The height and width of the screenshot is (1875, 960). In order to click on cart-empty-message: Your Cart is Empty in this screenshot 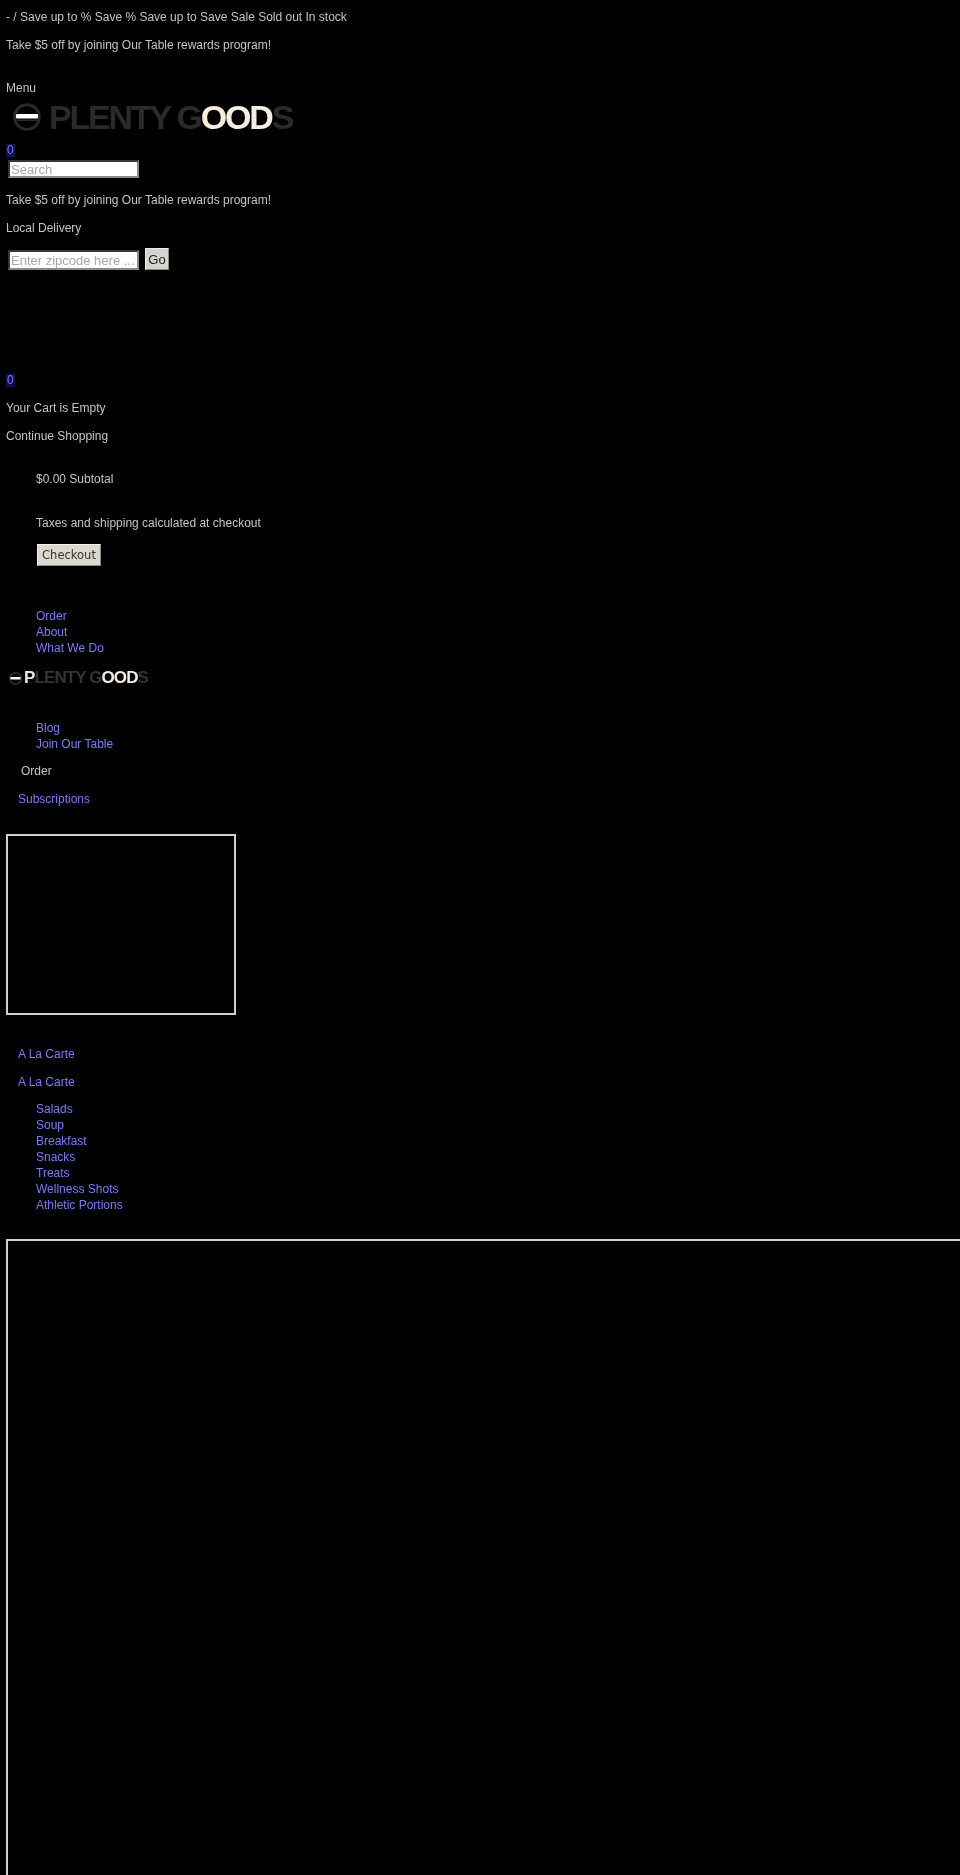, I will do `click(56, 408)`.